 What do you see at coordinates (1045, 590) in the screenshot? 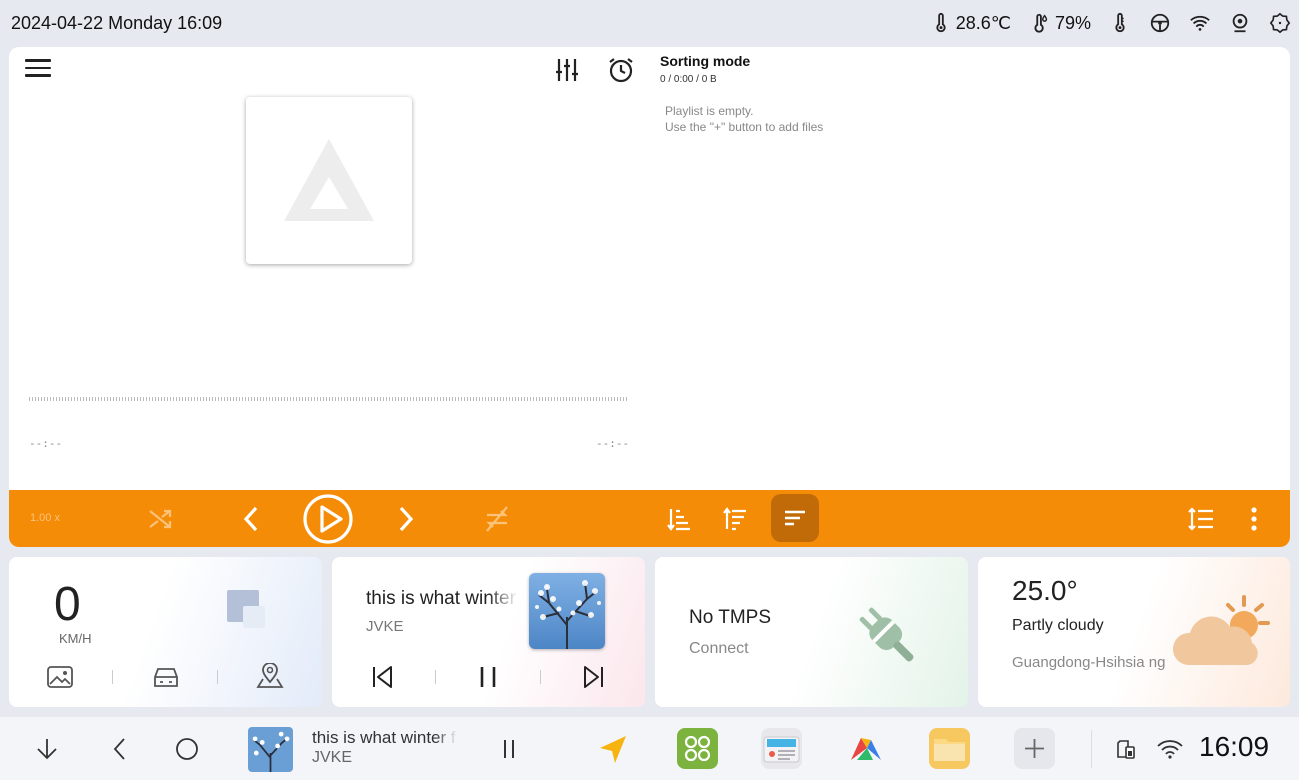
I see `weather-temperature: 25.0°` at bounding box center [1045, 590].